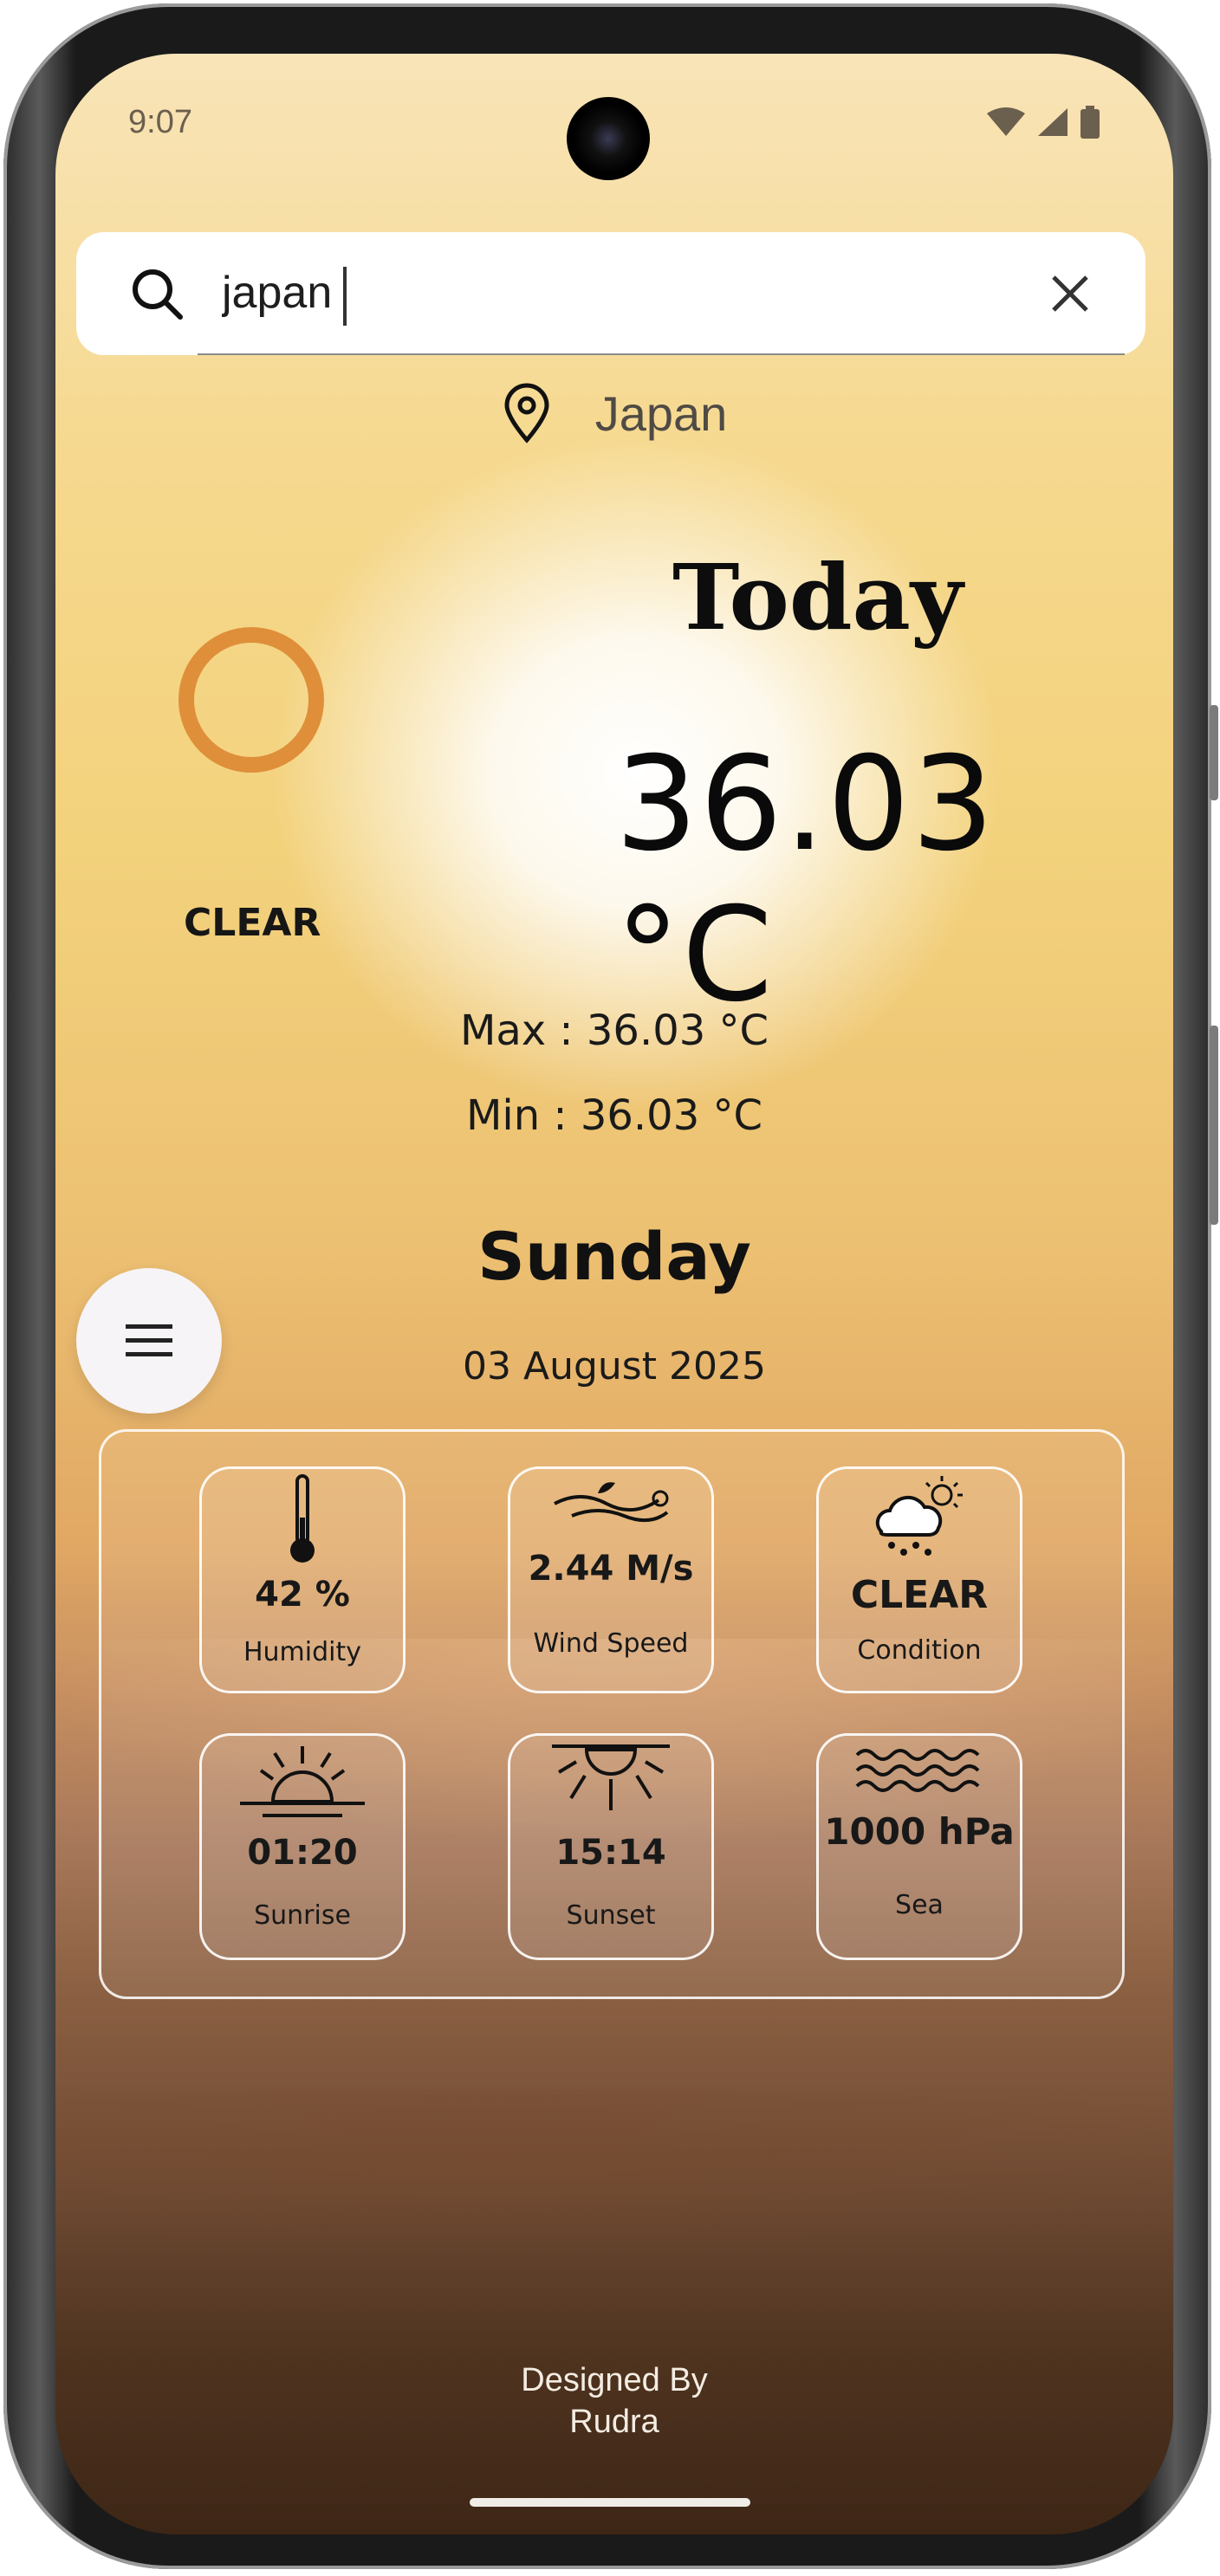 The height and width of the screenshot is (2576, 1220). What do you see at coordinates (527, 413) in the screenshot?
I see `location-pin-icon` at bounding box center [527, 413].